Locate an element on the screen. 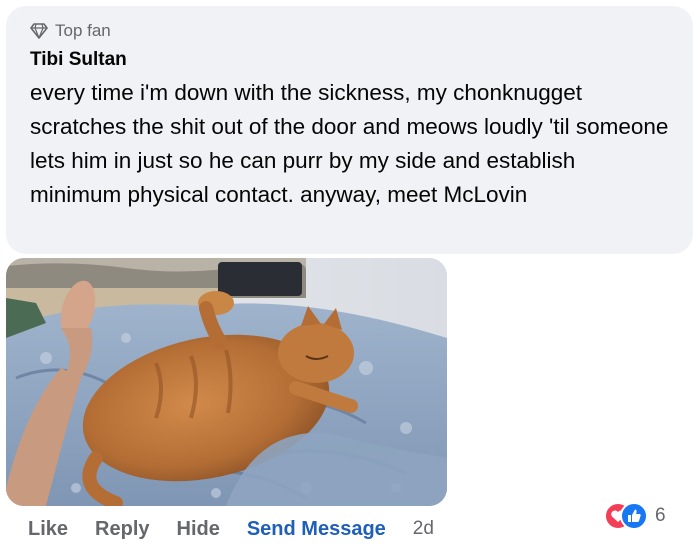 The height and width of the screenshot is (550, 700). reaction-summary: 6 is located at coordinates (634, 516).